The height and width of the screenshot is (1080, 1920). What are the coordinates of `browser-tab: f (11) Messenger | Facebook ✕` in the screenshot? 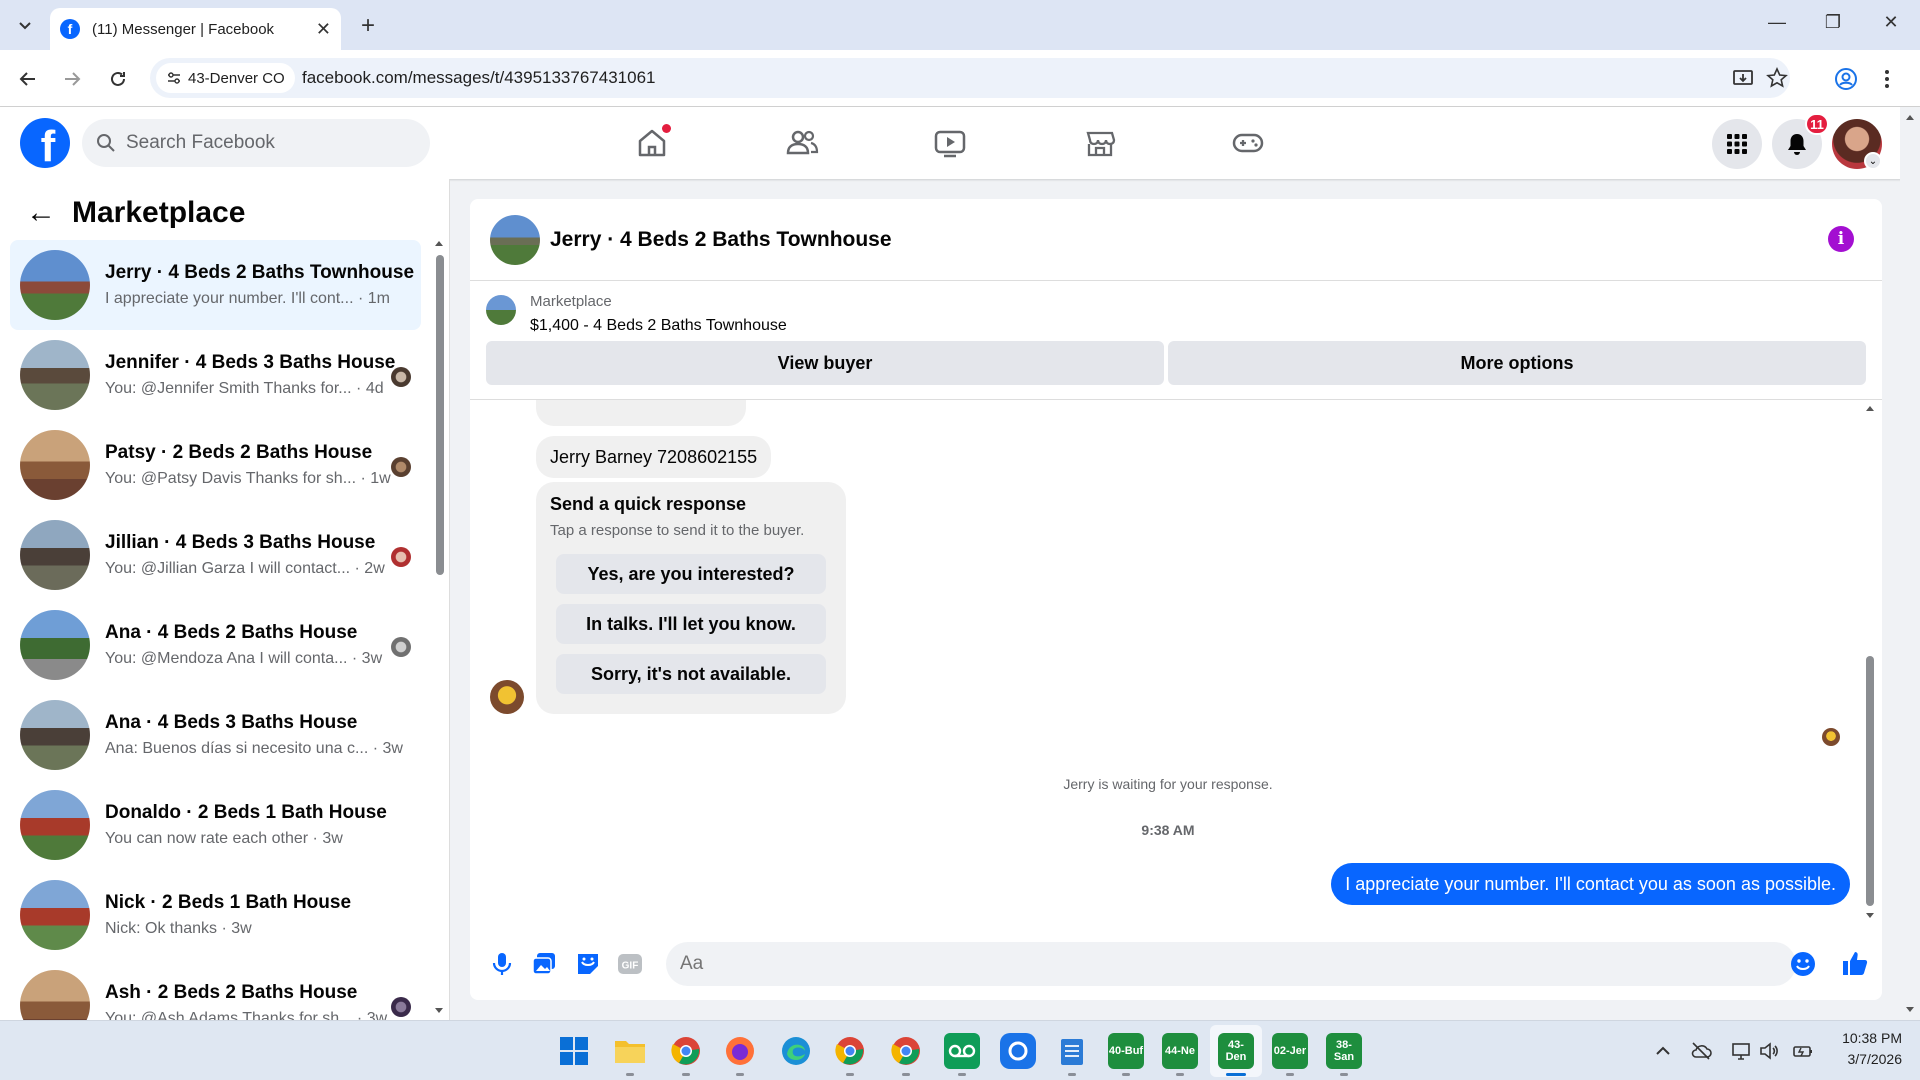 It's located at (195, 29).